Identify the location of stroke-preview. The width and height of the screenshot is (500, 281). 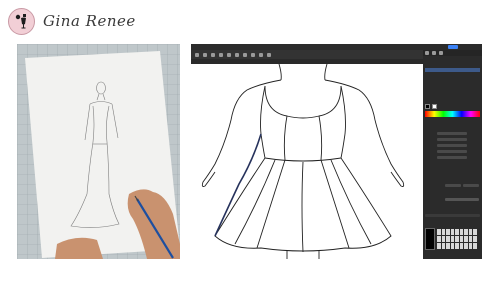
(462, 199).